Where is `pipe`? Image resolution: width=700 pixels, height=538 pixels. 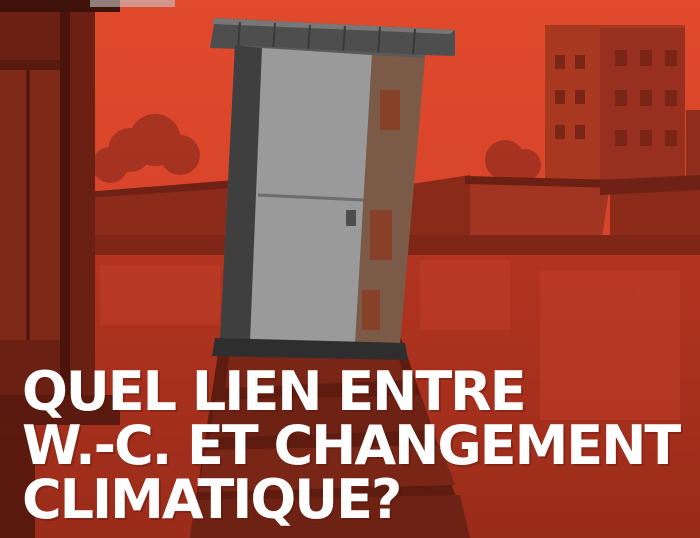
pipe is located at coordinates (132, 3).